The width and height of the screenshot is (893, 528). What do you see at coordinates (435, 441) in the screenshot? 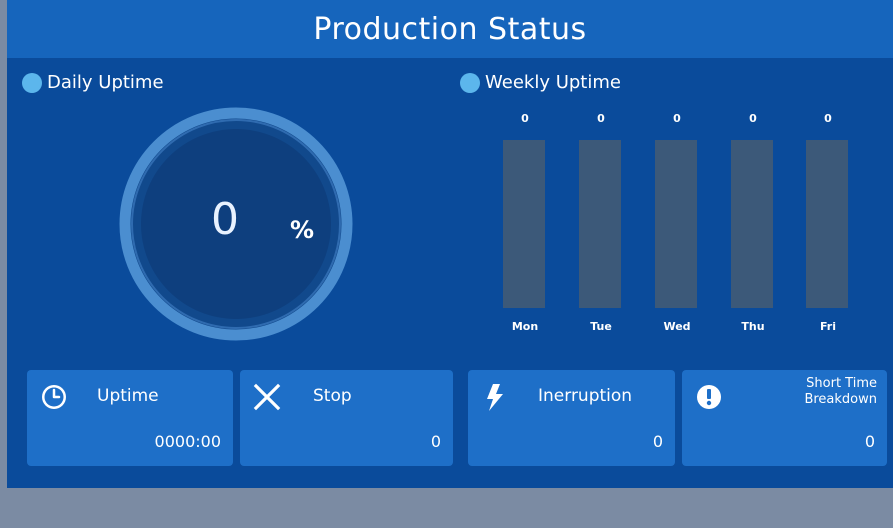
I see `stop-value: 0` at bounding box center [435, 441].